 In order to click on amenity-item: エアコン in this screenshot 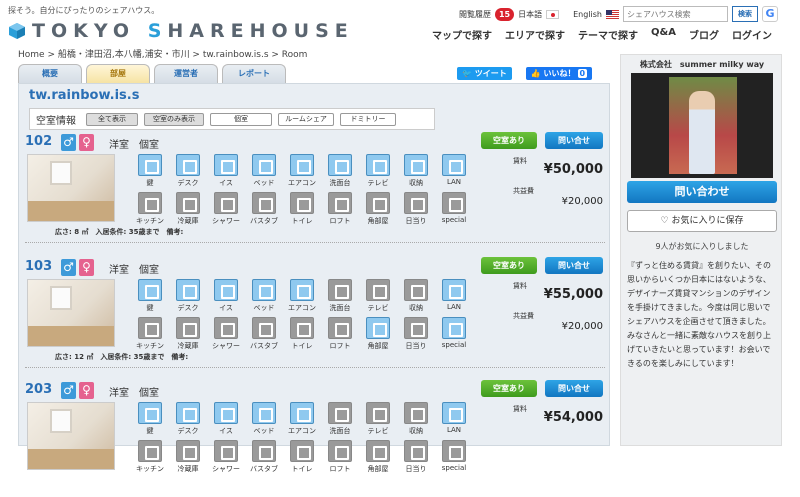, I will do `click(302, 171)`.